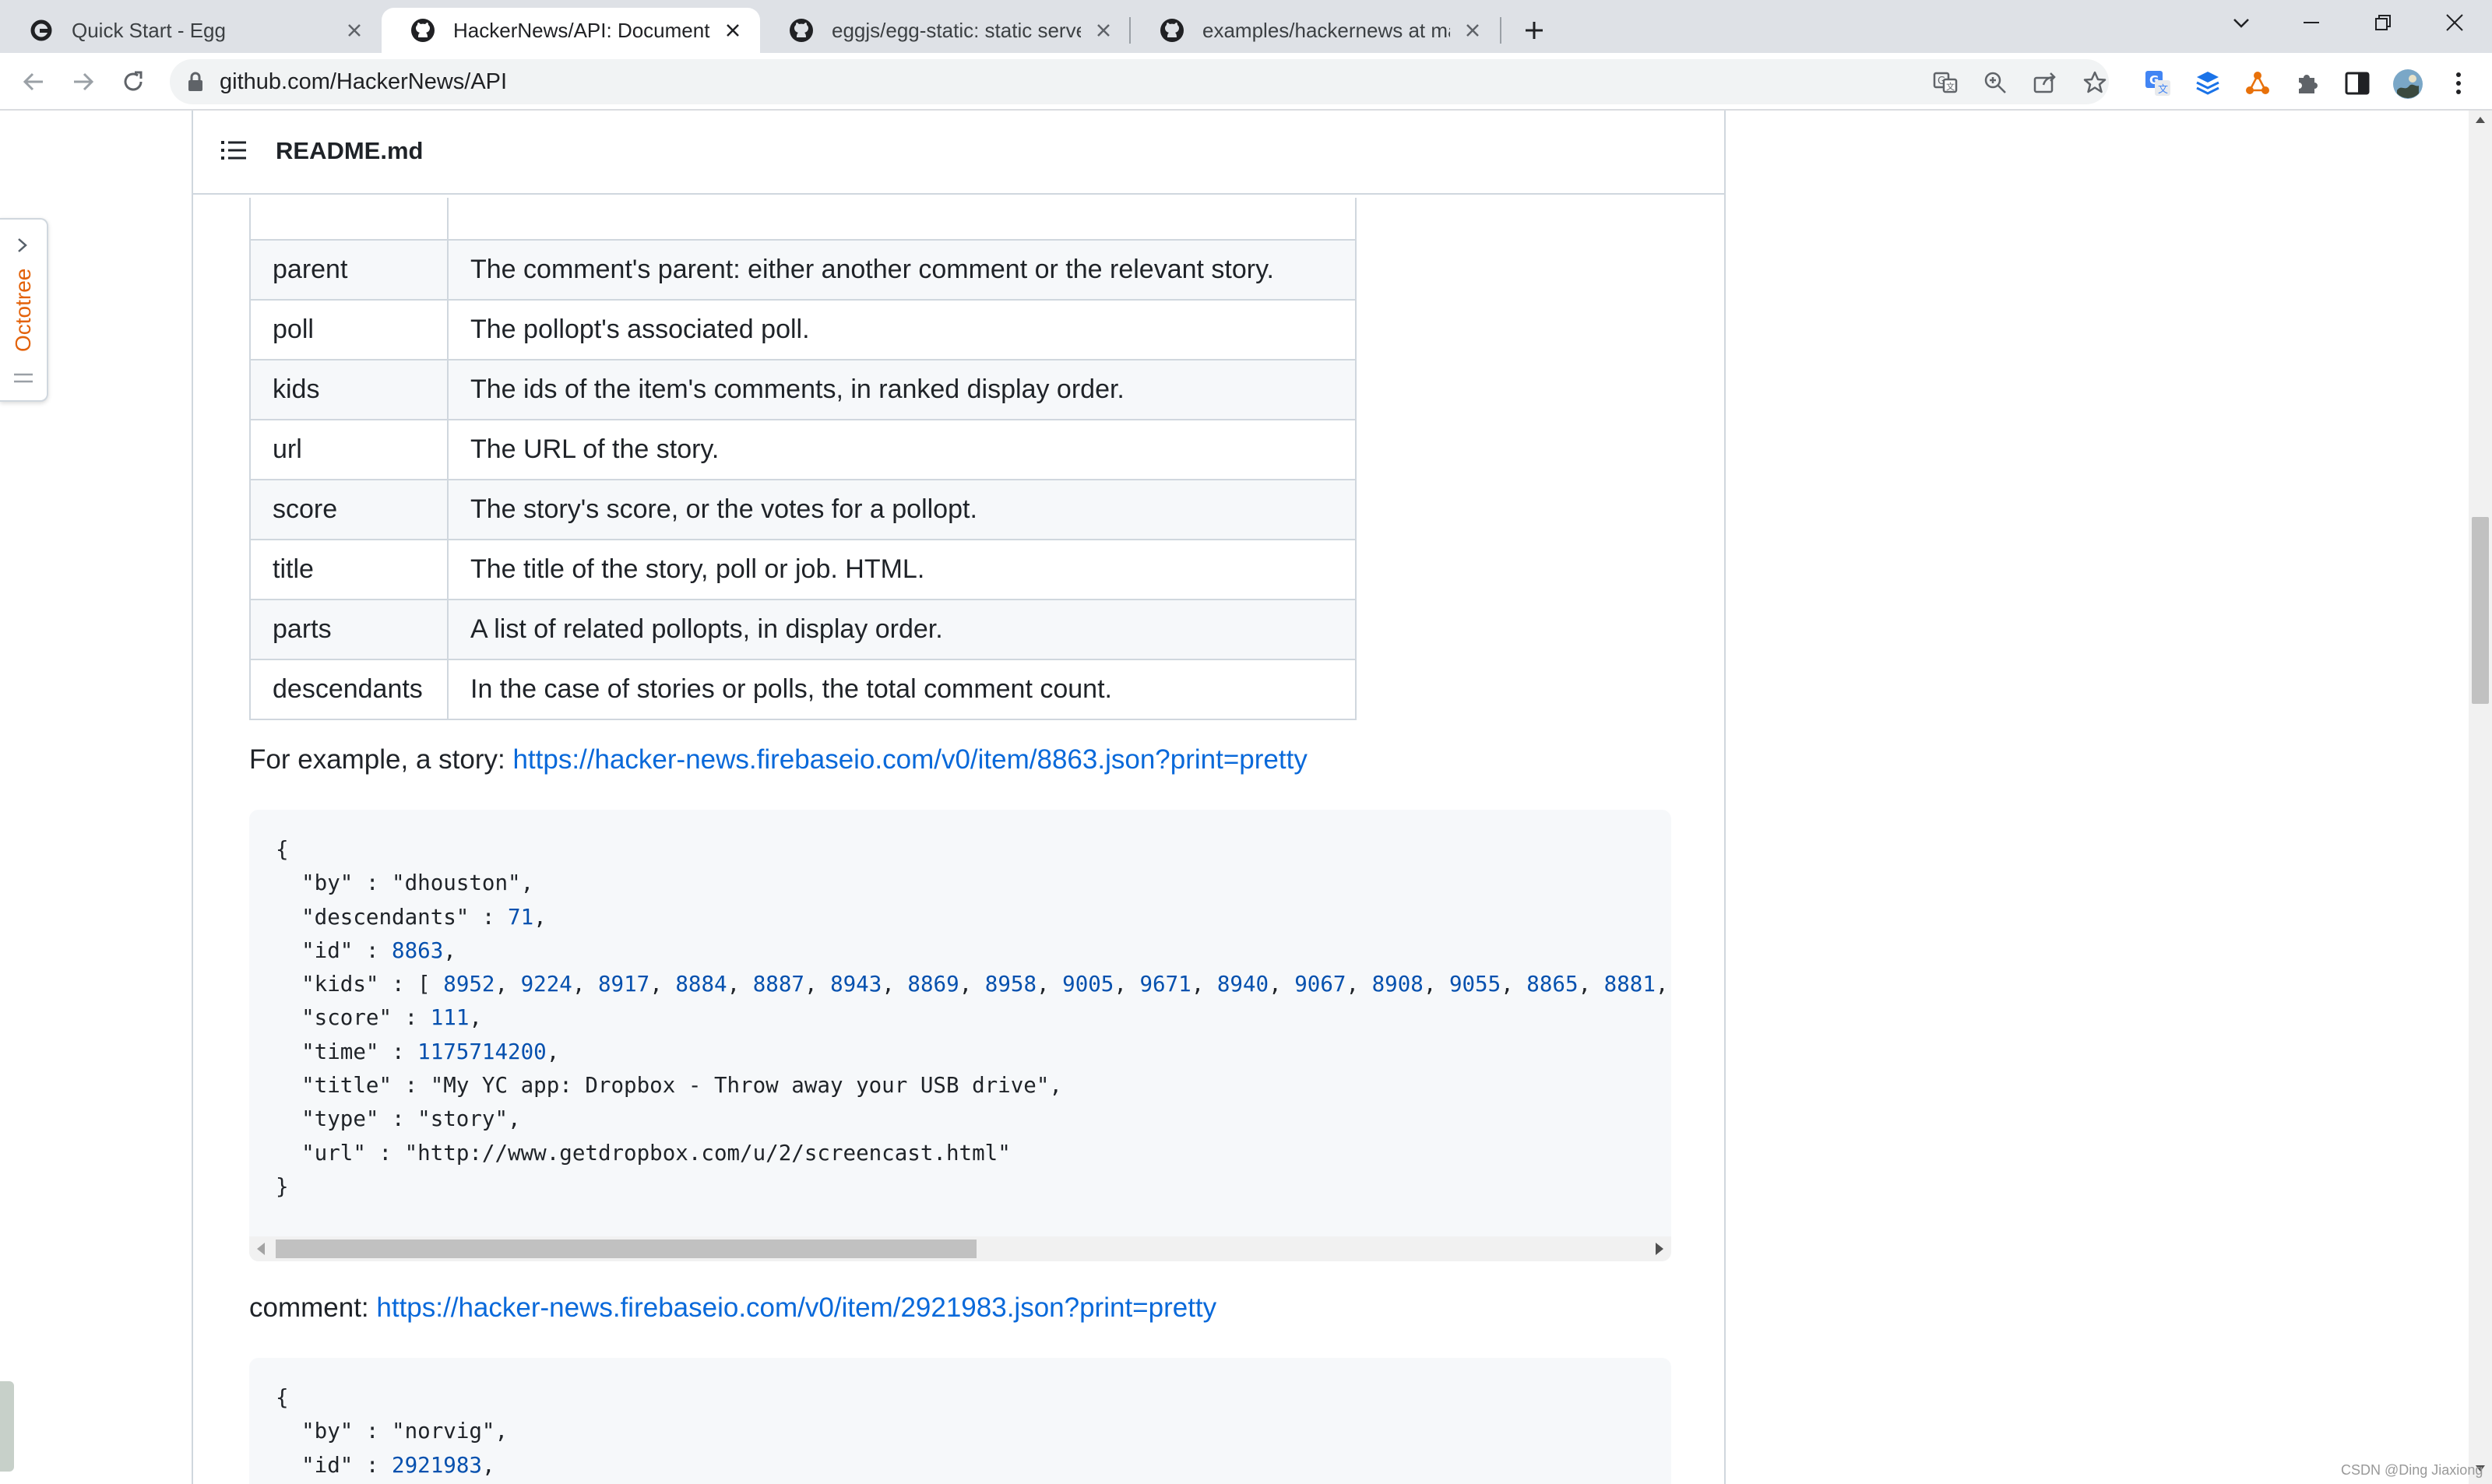 Image resolution: width=2492 pixels, height=1484 pixels. Describe the element at coordinates (803, 449) in the screenshot. I see `table-row: url The URL of the story.` at that location.